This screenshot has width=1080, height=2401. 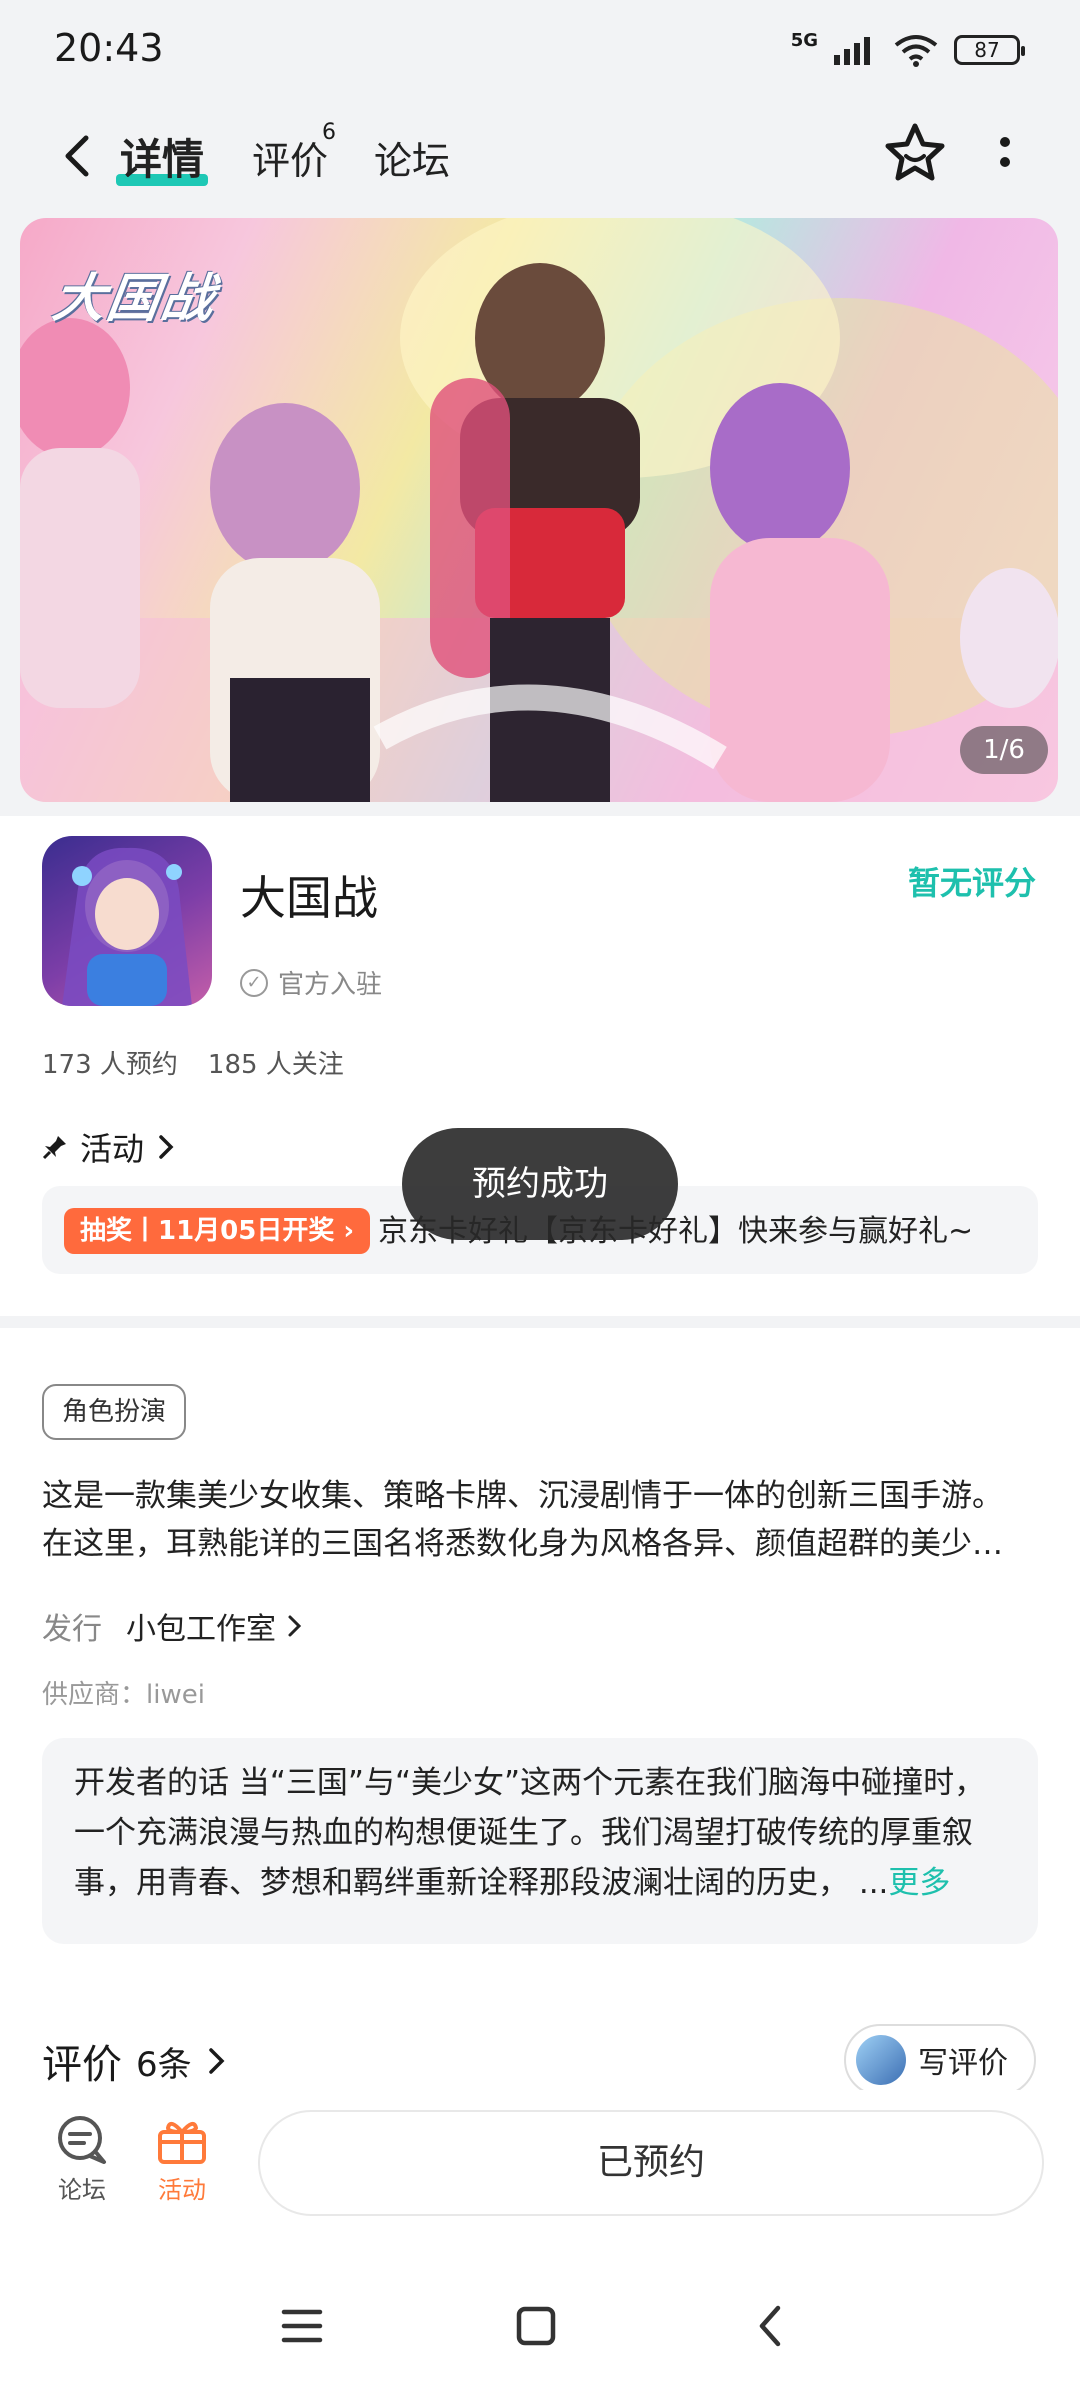 What do you see at coordinates (275, 1065) in the screenshot?
I see `follower-count: 185 人关注` at bounding box center [275, 1065].